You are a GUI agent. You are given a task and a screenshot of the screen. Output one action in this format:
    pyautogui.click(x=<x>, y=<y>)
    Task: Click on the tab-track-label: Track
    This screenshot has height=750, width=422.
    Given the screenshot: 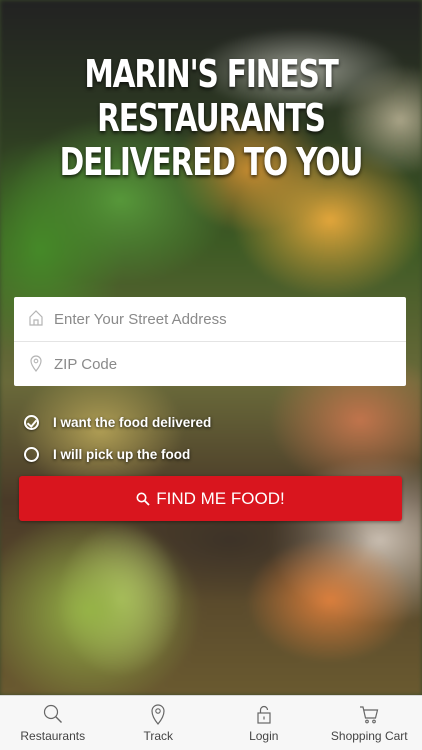 What is the action you would take?
    pyautogui.click(x=158, y=736)
    